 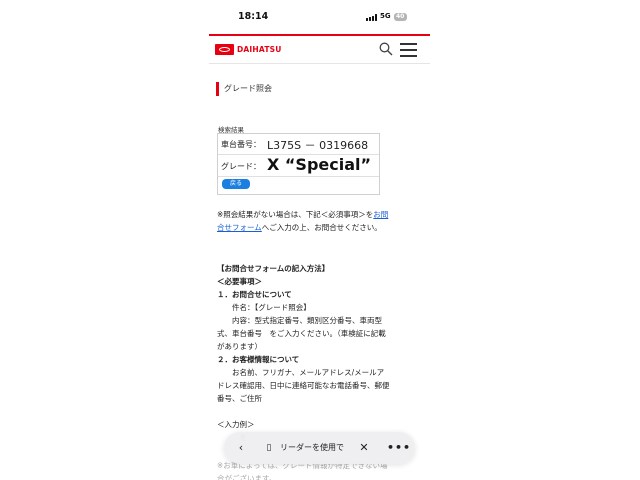 I want to click on item1-content-line3: があります）, so click(x=239, y=346).